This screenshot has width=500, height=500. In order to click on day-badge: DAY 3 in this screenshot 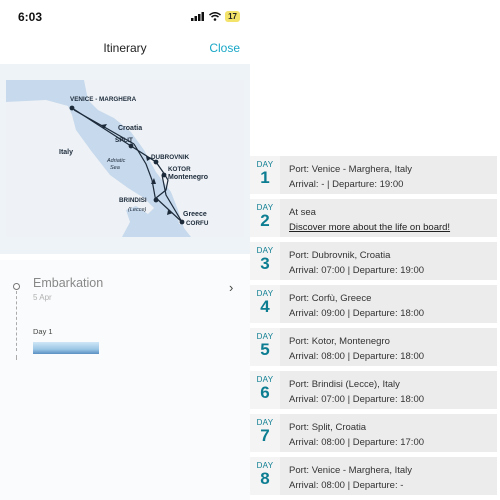, I will do `click(265, 261)`.